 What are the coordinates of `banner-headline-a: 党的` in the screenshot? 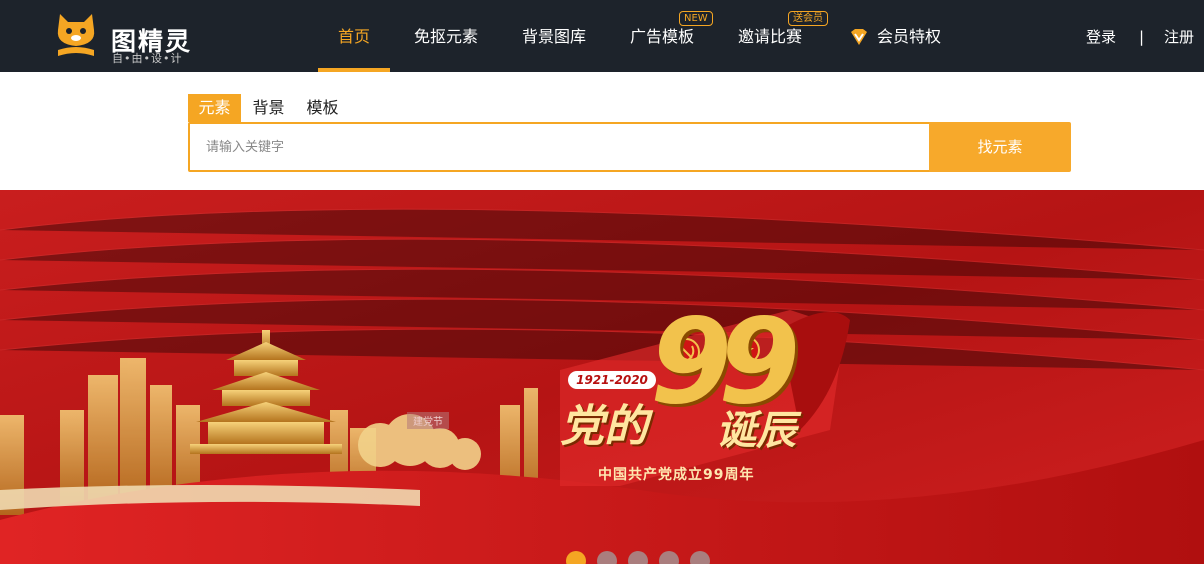 It's located at (604, 426).